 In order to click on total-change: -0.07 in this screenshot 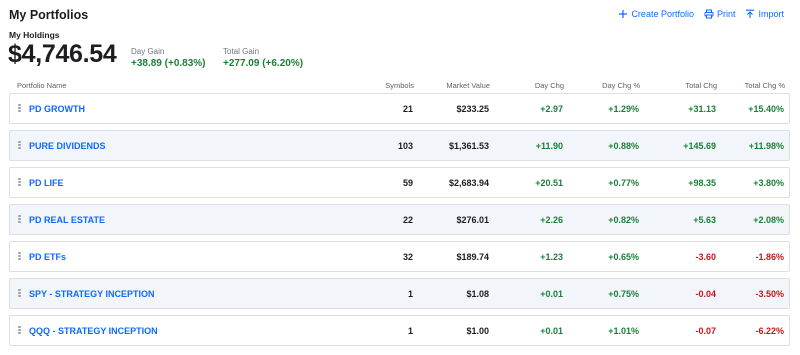, I will do `click(705, 331)`.